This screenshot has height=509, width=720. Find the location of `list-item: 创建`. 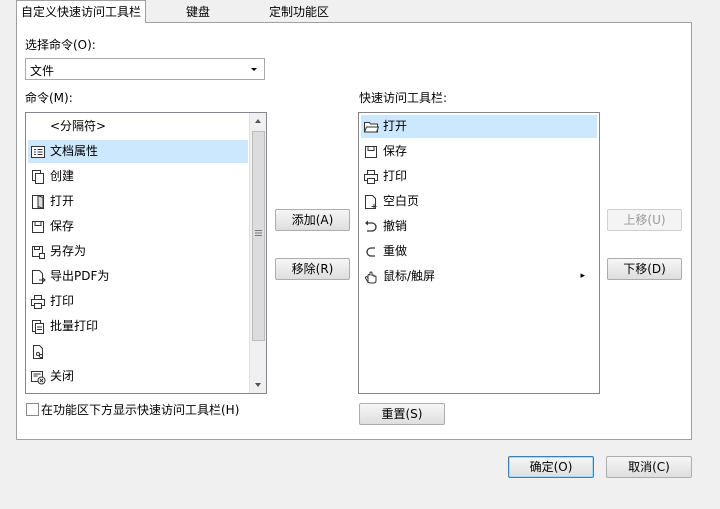

list-item: 创建 is located at coordinates (138, 176).